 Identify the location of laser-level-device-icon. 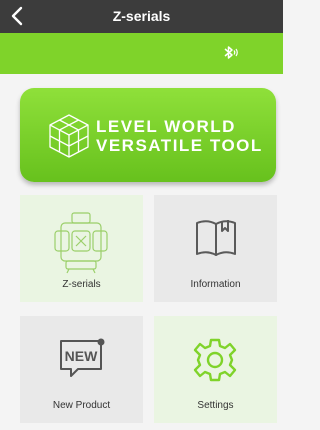
(81, 243).